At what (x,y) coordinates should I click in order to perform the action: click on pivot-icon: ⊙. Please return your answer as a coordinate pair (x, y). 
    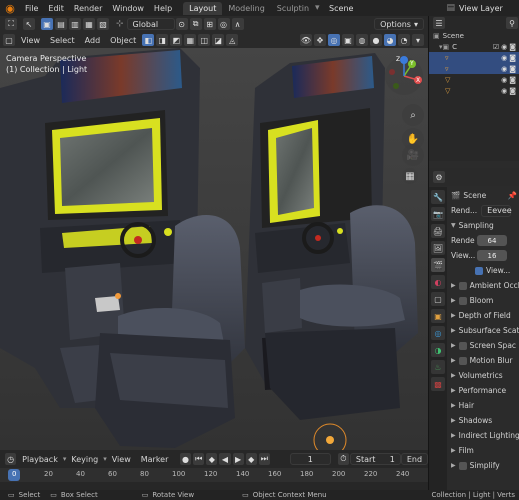
    Looking at the image, I should click on (181, 24).